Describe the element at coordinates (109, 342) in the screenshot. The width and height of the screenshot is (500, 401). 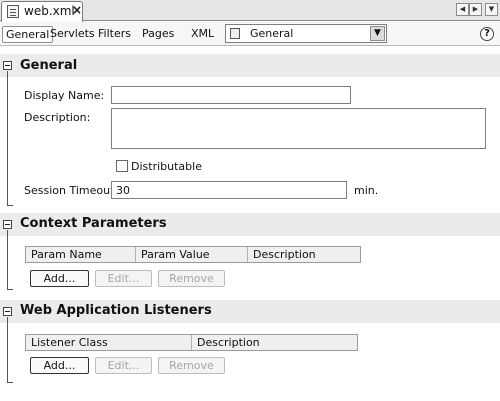
I see `column-header-listener-class: Listener Class` at that location.